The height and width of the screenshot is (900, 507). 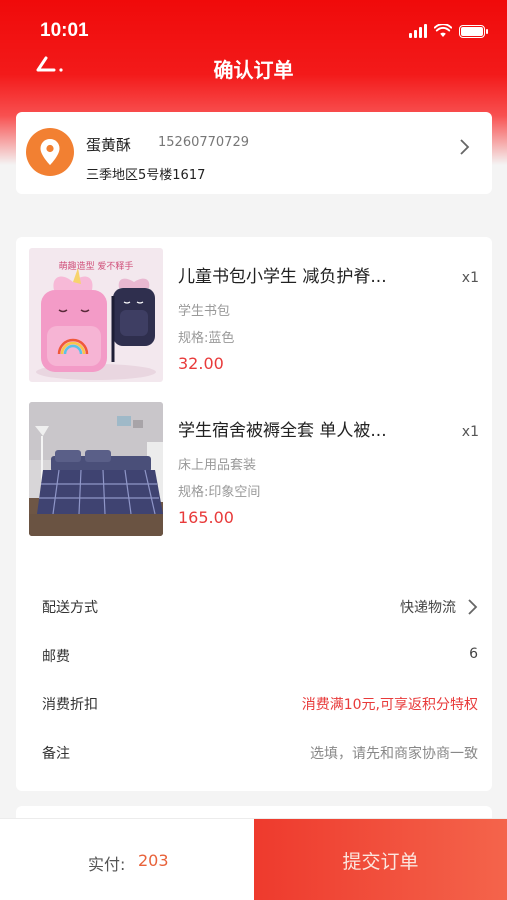 I want to click on status-bar: 10:01, so click(x=253, y=26).